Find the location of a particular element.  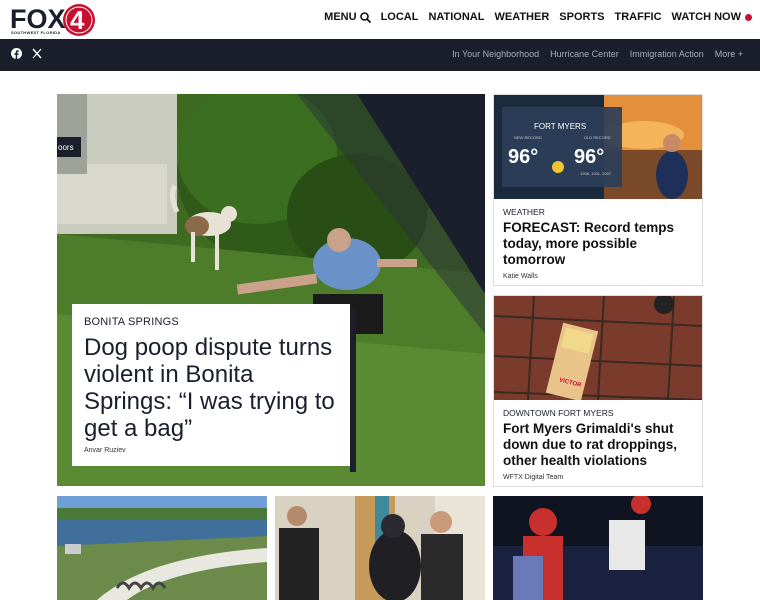

side-story-1-byline: Katie Walls is located at coordinates (520, 276).